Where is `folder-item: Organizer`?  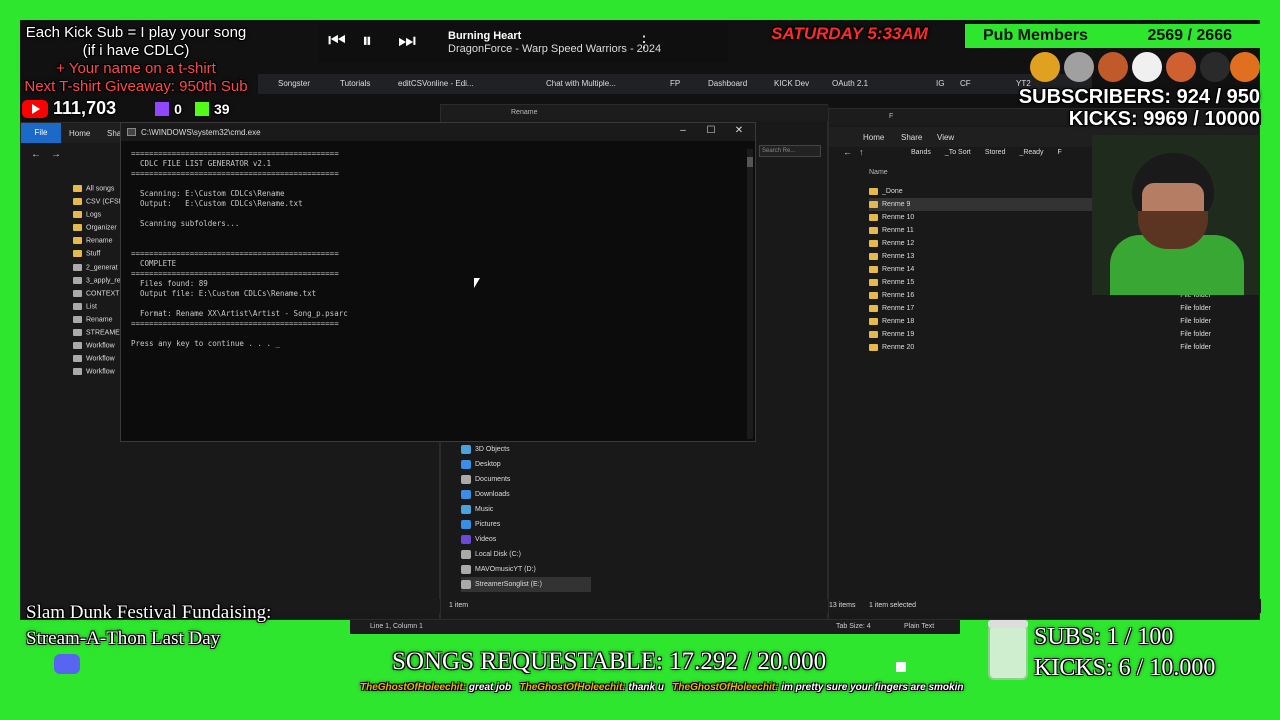
folder-item: Organizer is located at coordinates (95, 230).